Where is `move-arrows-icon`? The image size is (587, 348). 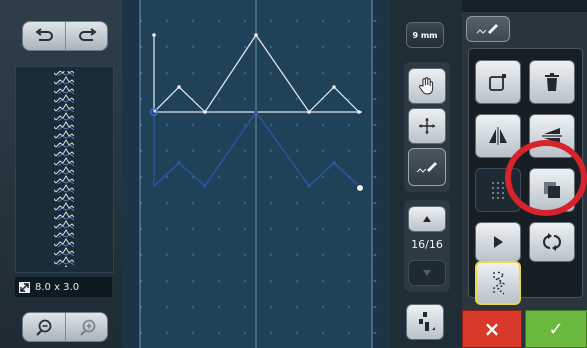
move-arrows-icon is located at coordinates (427, 126).